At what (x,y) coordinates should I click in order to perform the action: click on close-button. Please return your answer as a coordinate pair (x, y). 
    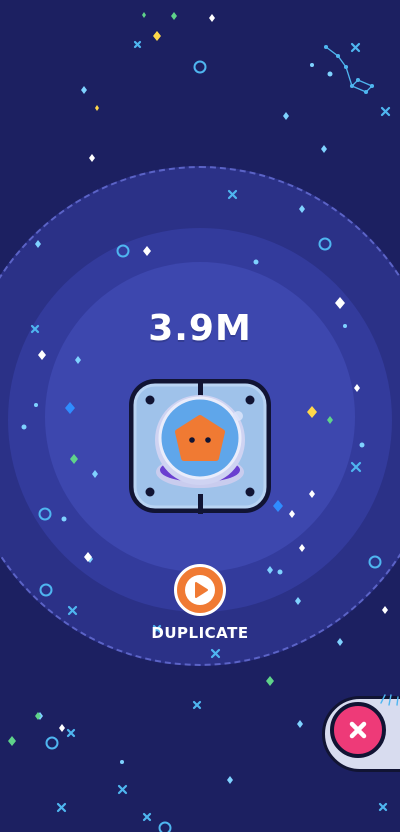
    Looking at the image, I should click on (358, 730).